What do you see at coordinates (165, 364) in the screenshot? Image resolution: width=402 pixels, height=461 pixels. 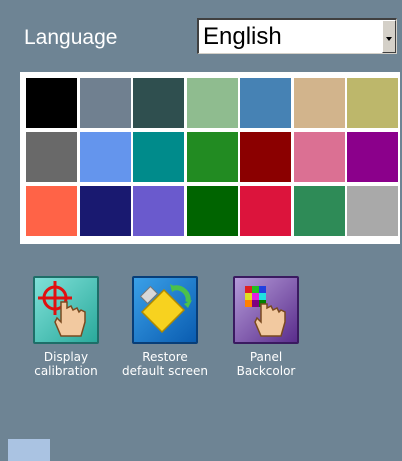 I see `restore-default-screen-label: Restore default screen` at bounding box center [165, 364].